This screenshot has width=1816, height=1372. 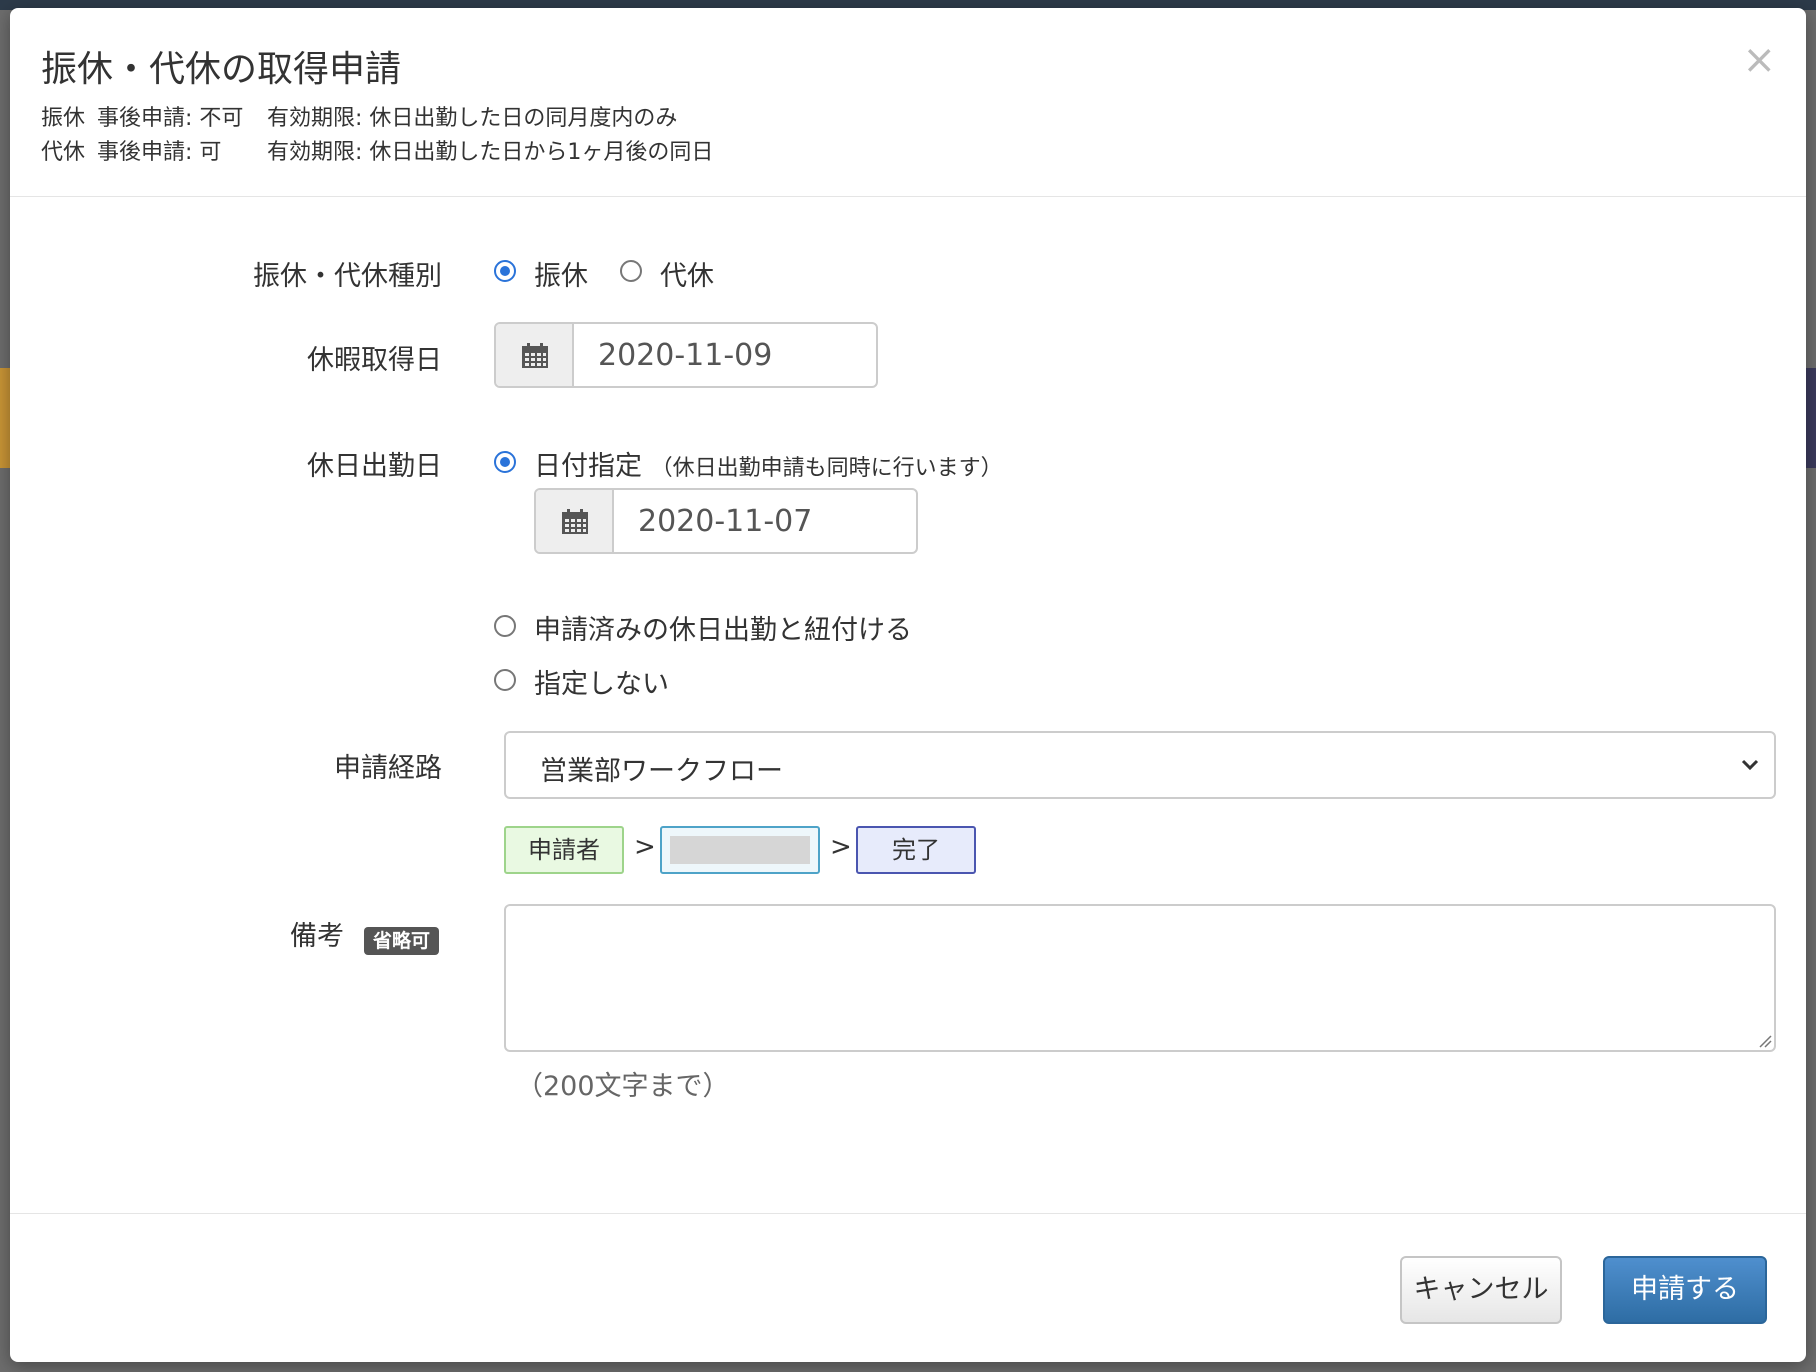 What do you see at coordinates (505, 271) in the screenshot?
I see `kind-radio-furikyu` at bounding box center [505, 271].